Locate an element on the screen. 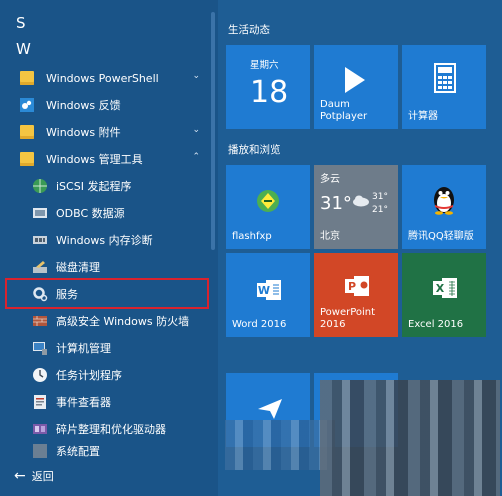 The width and height of the screenshot is (502, 496). group-title-life: 生活动态 is located at coordinates (249, 30).